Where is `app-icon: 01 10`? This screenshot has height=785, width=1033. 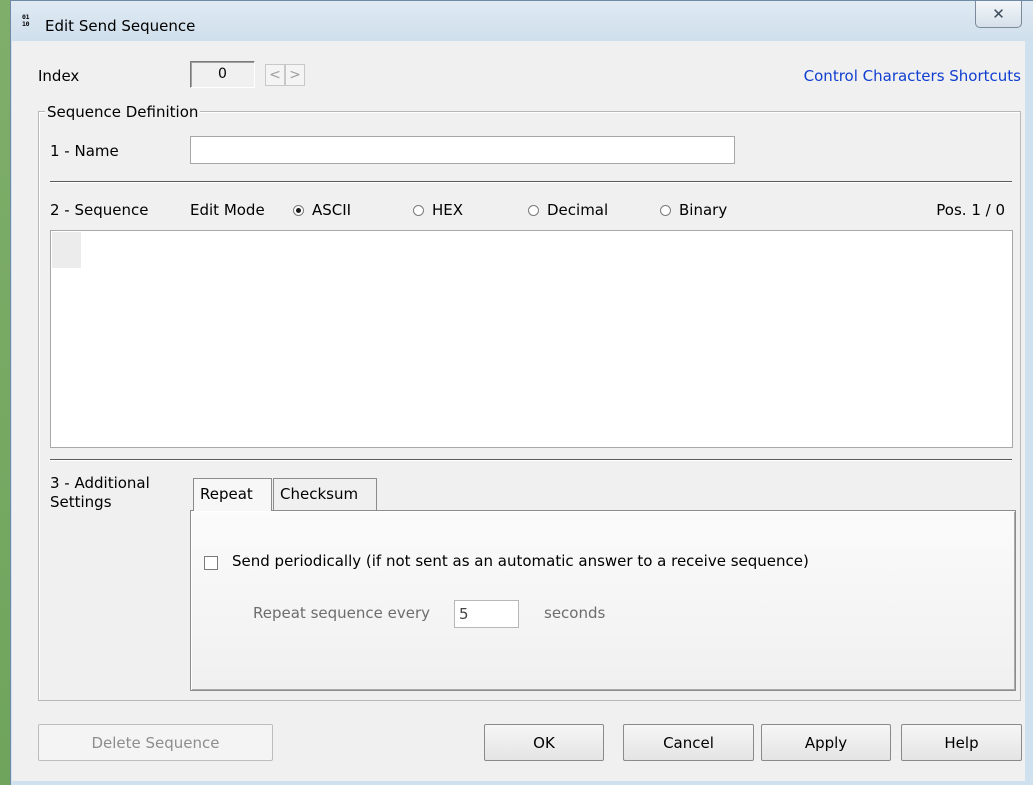
app-icon: 01 10 is located at coordinates (26, 20).